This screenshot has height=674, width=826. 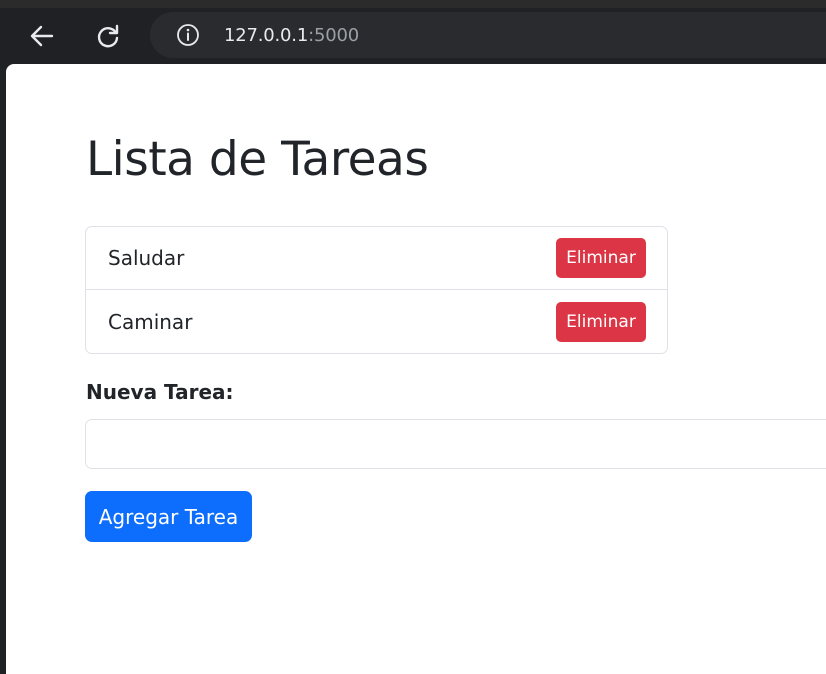 I want to click on reload-icon, so click(x=108, y=36).